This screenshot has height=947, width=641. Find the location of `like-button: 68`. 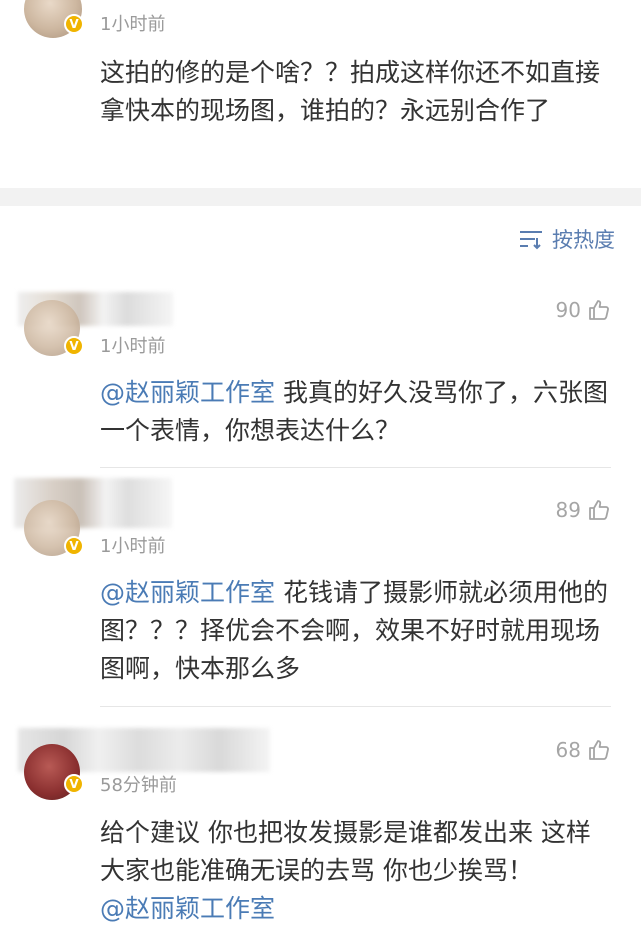

like-button: 68 is located at coordinates (583, 750).